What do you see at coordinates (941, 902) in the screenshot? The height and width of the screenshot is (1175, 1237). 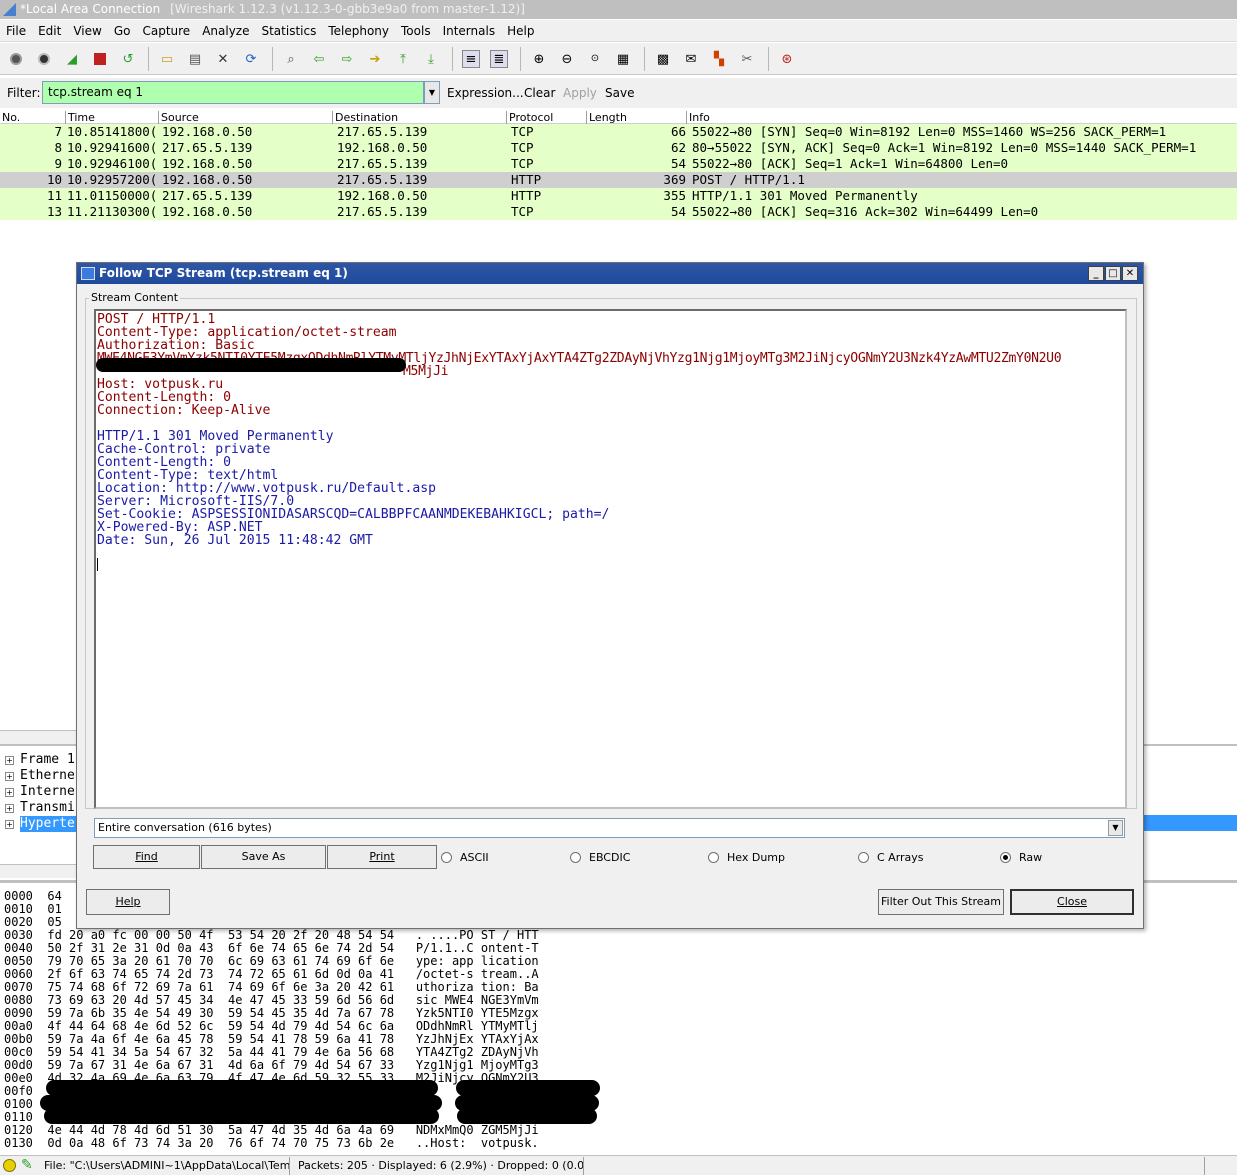 I see `filter-out-stream-button: Filter Out This Stream` at bounding box center [941, 902].